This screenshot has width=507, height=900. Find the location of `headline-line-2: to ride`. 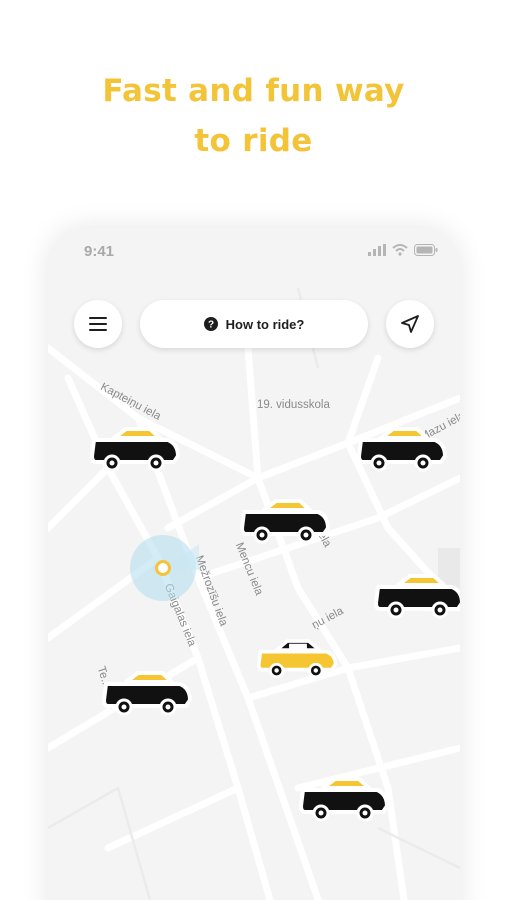

headline-line-2: to ride is located at coordinates (253, 141).